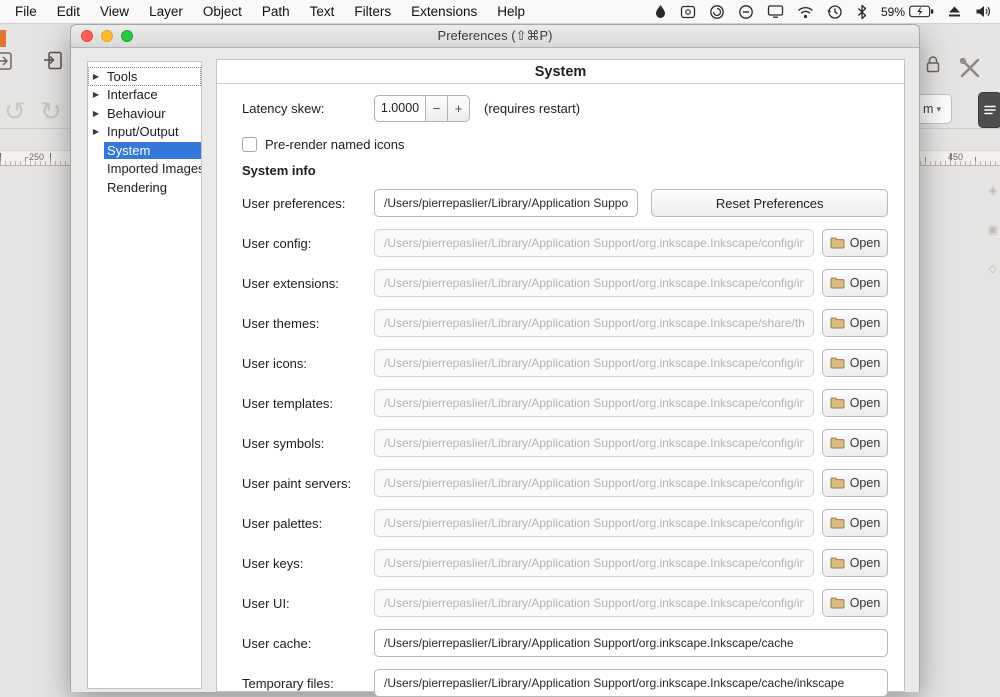 The height and width of the screenshot is (697, 1000). Describe the element at coordinates (276, 12) in the screenshot. I see `menu-item: Path` at that location.